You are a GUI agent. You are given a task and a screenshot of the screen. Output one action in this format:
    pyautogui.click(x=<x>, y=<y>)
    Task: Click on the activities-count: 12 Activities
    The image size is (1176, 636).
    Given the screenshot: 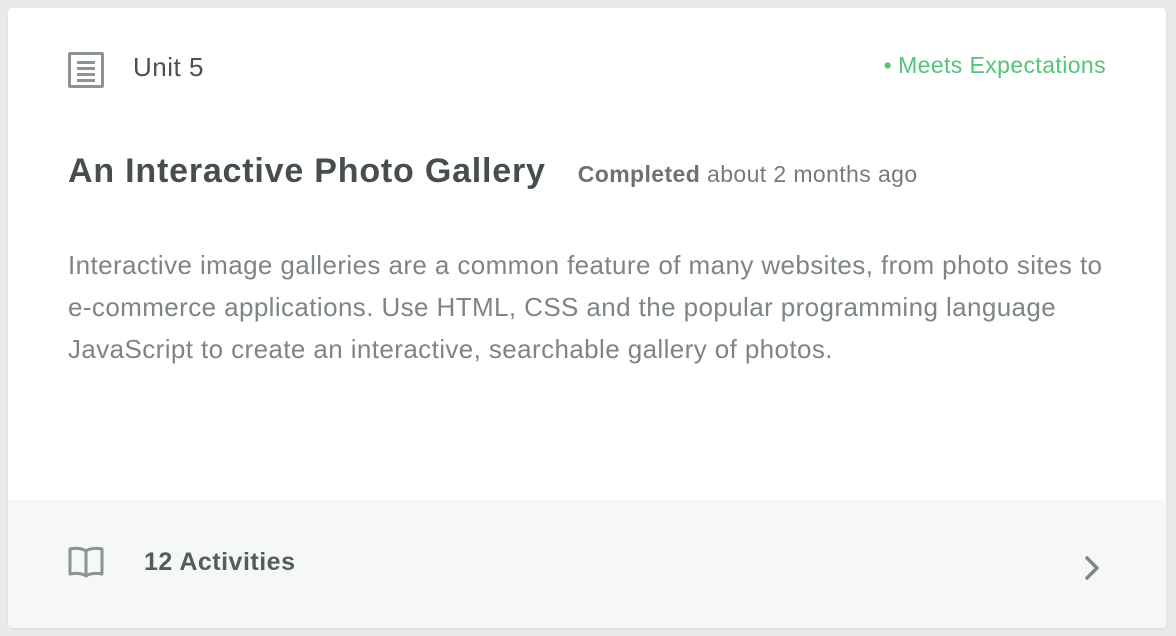 What is the action you would take?
    pyautogui.click(x=219, y=562)
    